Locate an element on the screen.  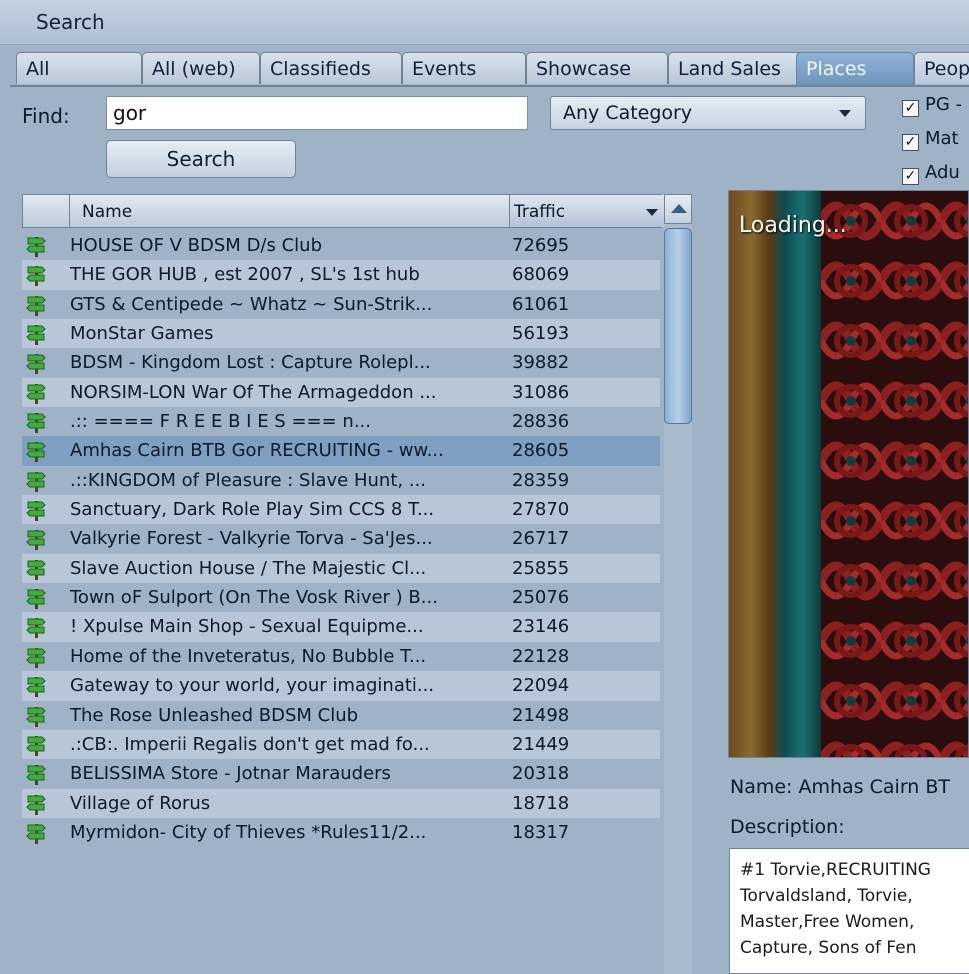
tab-land-sales: Land Sales is located at coordinates (740, 68).